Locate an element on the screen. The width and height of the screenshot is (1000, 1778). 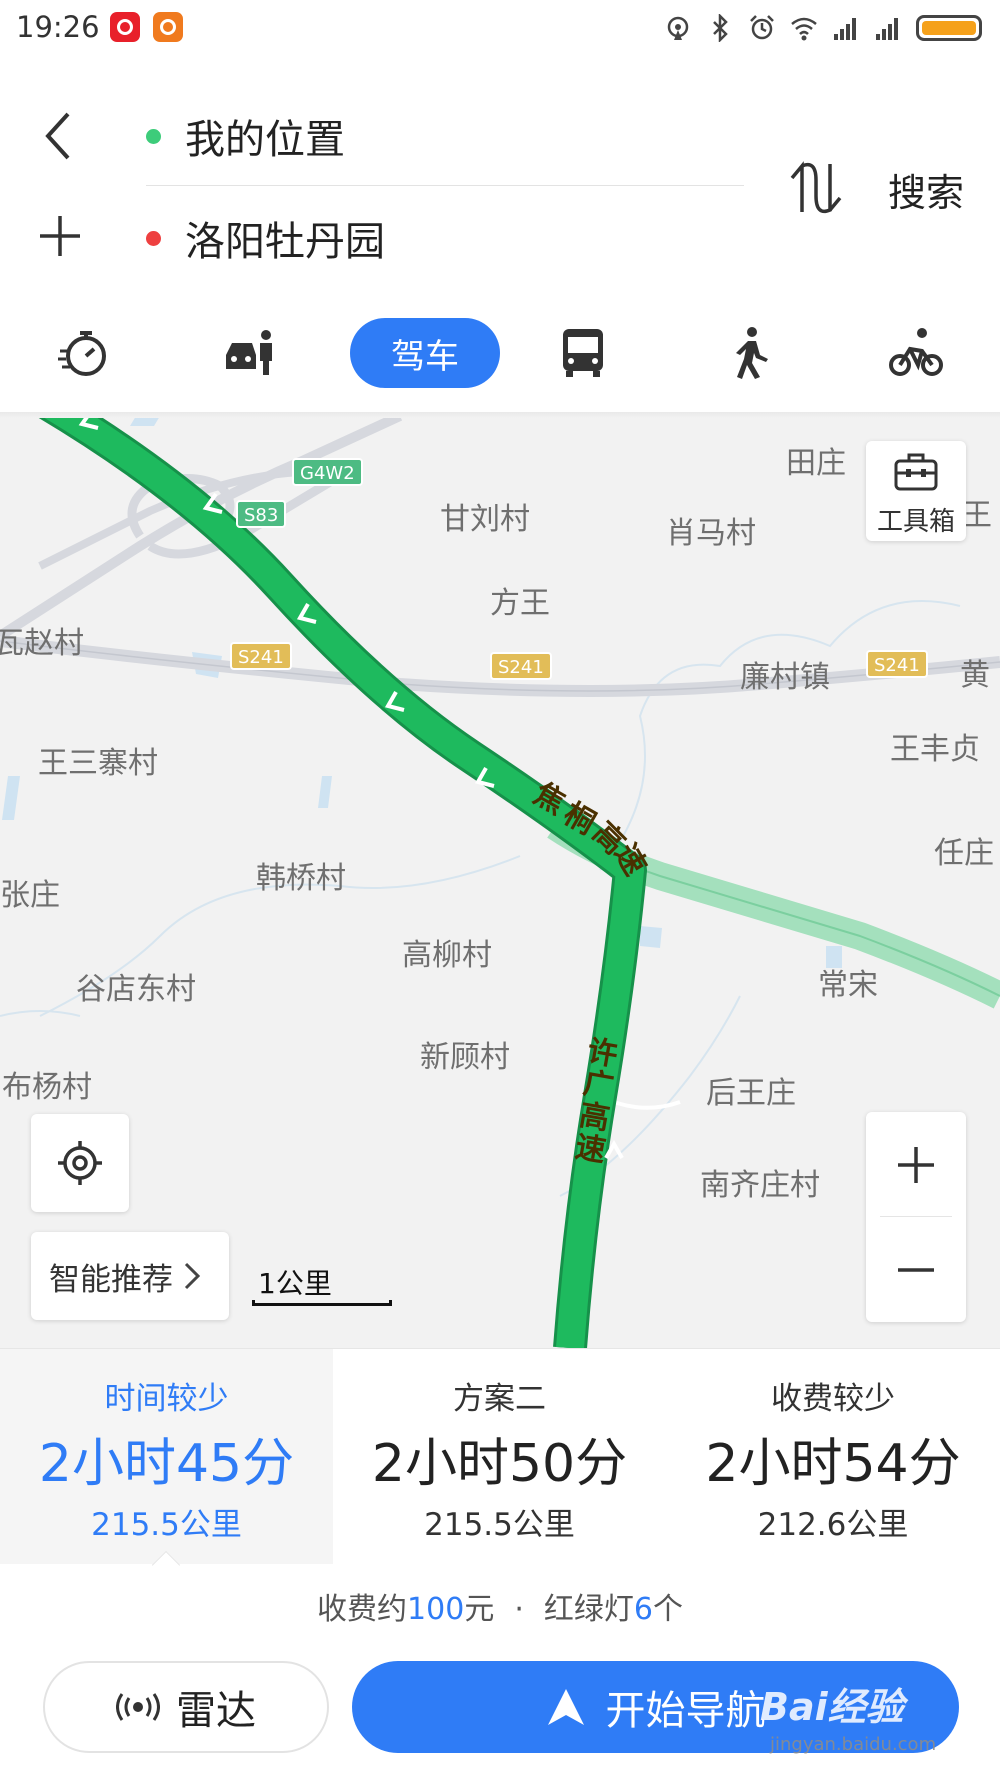
route-divider is located at coordinates (445, 185).